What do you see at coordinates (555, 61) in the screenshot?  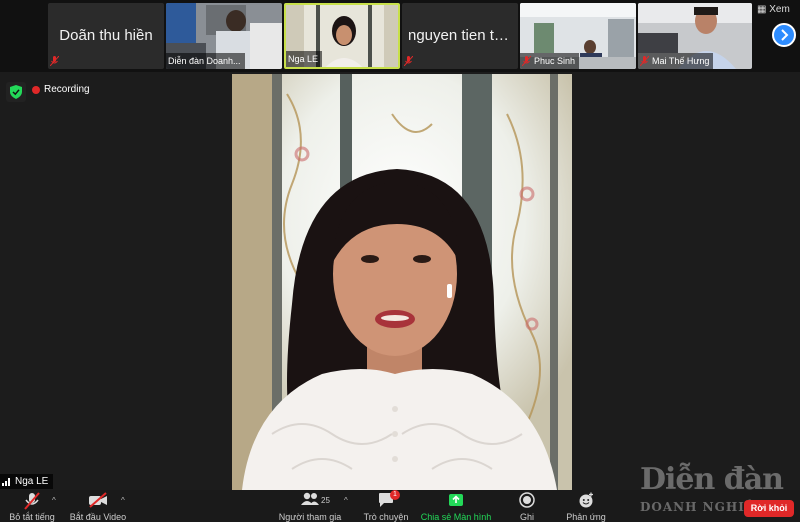 I see `participant-caption-text: Phuc Sinh` at bounding box center [555, 61].